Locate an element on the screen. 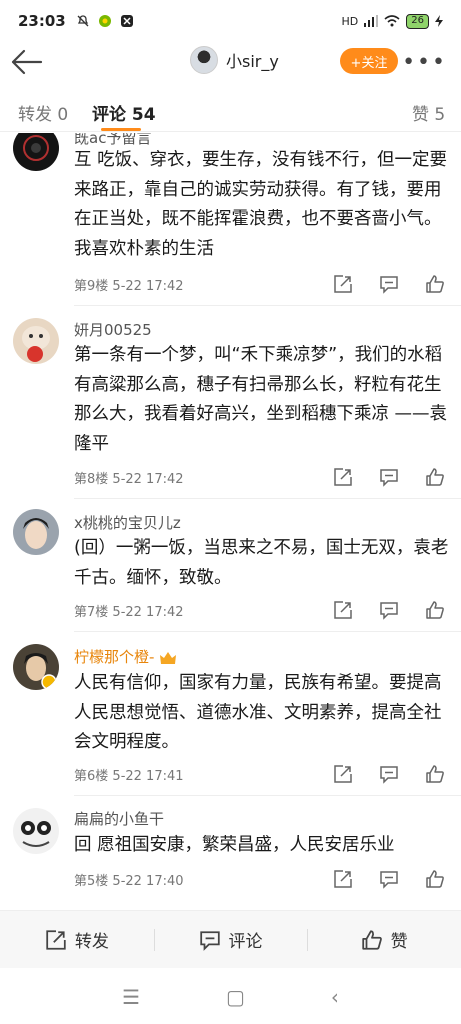 This screenshot has height=1024, width=461. status-time: 23:03 is located at coordinates (42, 21).